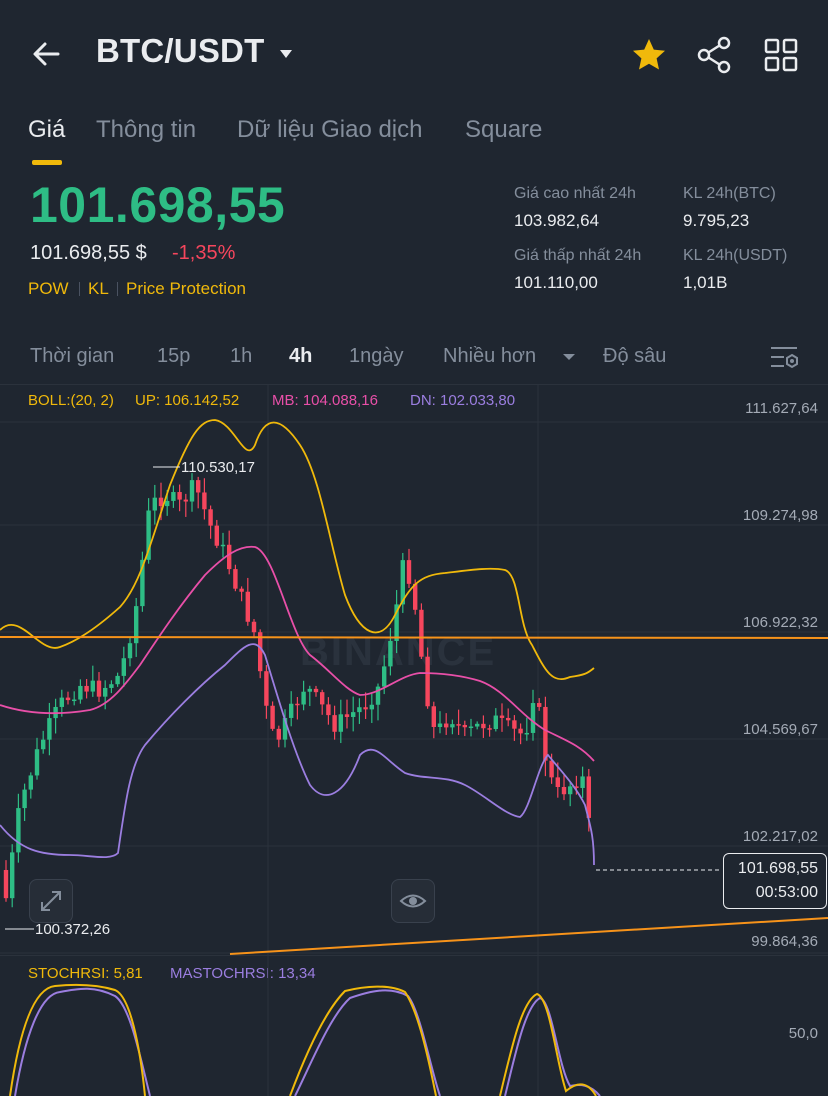 The image size is (828, 1096). What do you see at coordinates (173, 356) in the screenshot?
I see `interval-15m: 15p` at bounding box center [173, 356].